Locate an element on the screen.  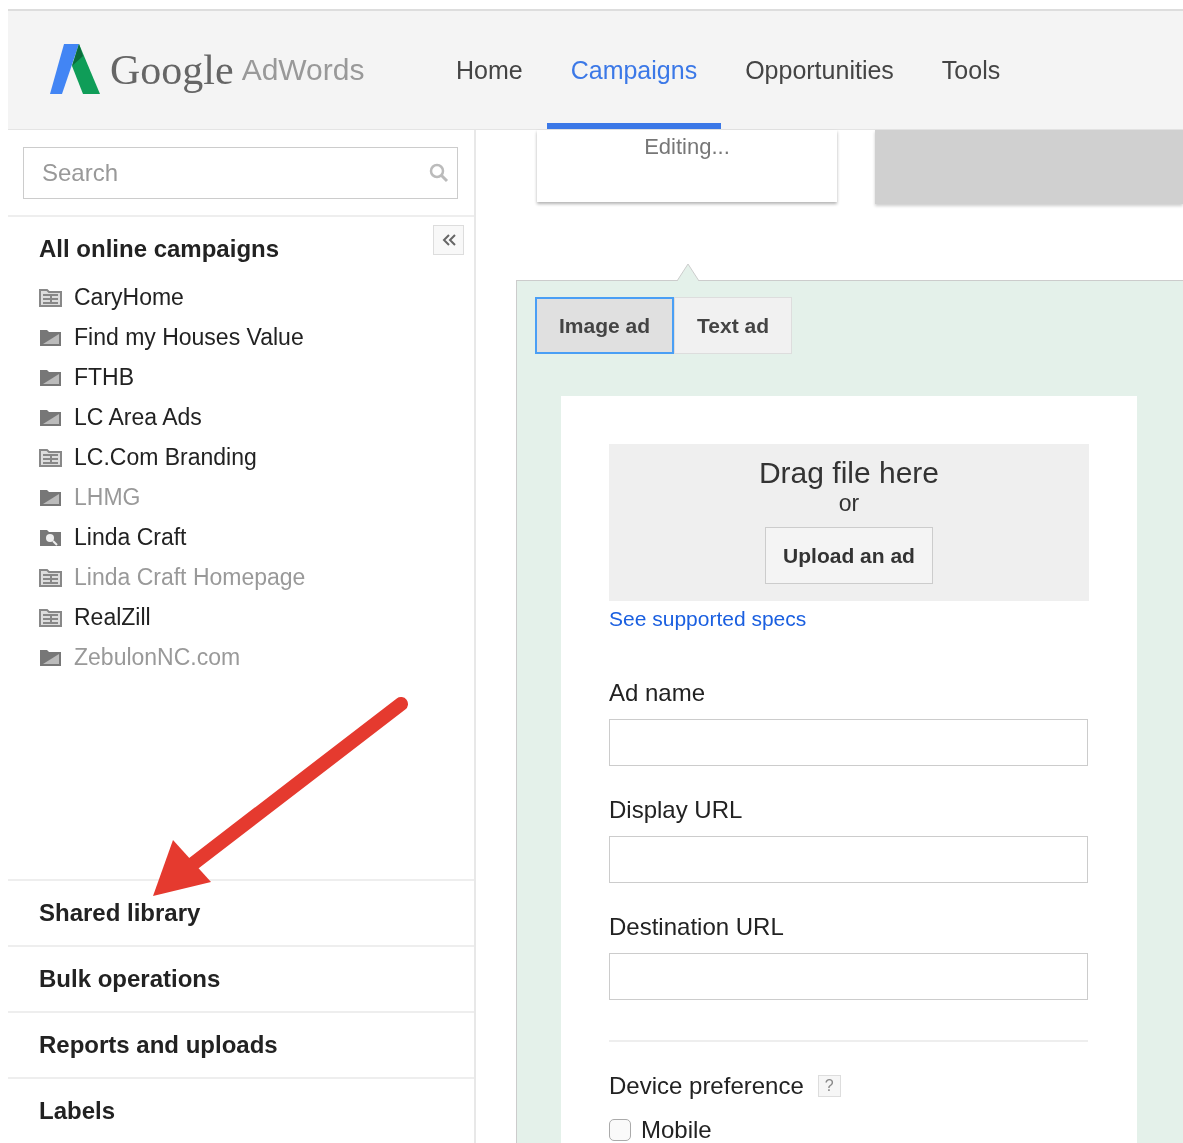
sidebar-title: All online campaigns is located at coordinates (159, 249).